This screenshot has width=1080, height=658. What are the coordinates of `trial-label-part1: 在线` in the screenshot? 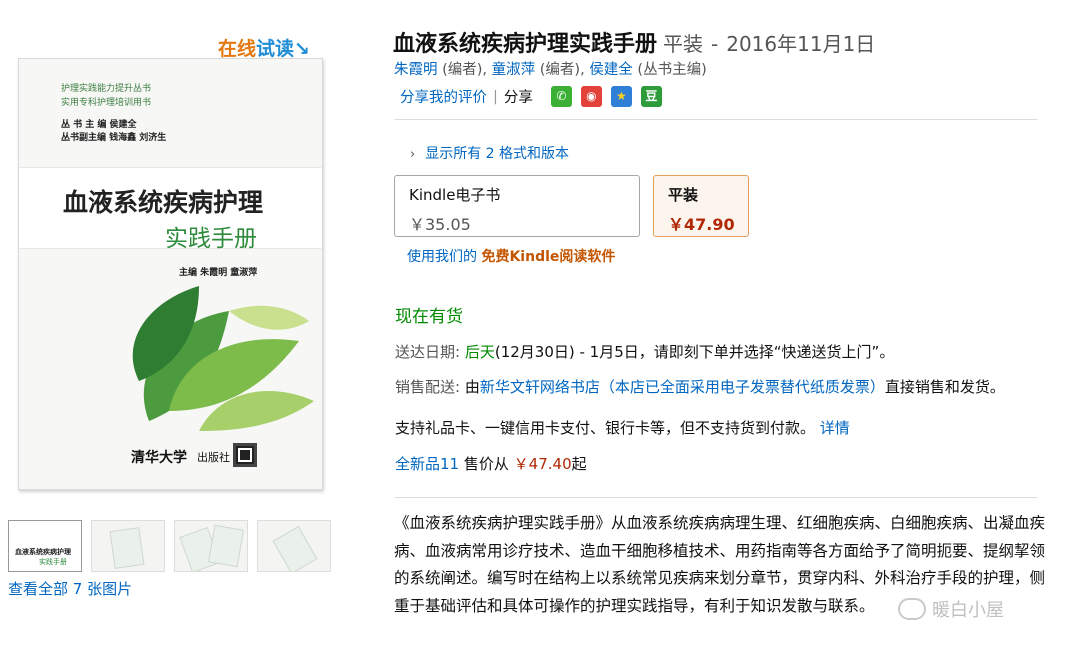 It's located at (237, 49).